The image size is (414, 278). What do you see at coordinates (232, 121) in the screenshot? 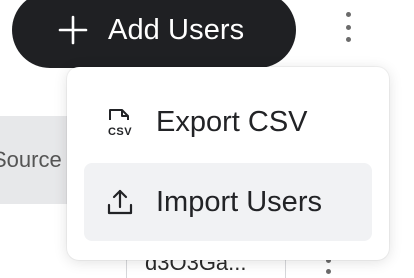
I see `menu-item-label: Export CSV` at bounding box center [232, 121].